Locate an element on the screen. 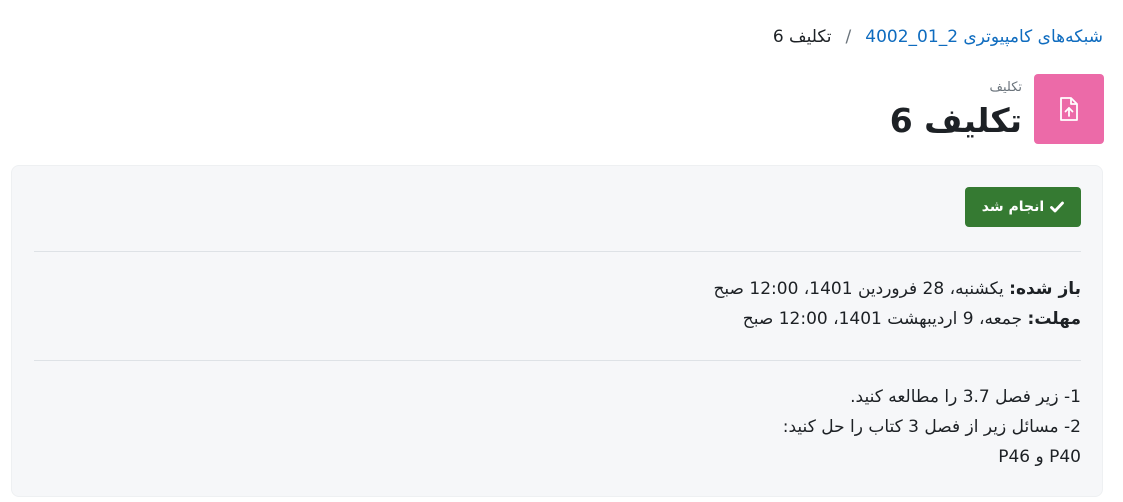 The width and height of the screenshot is (1123, 502). completion-done-button: انجام شد is located at coordinates (1023, 207).